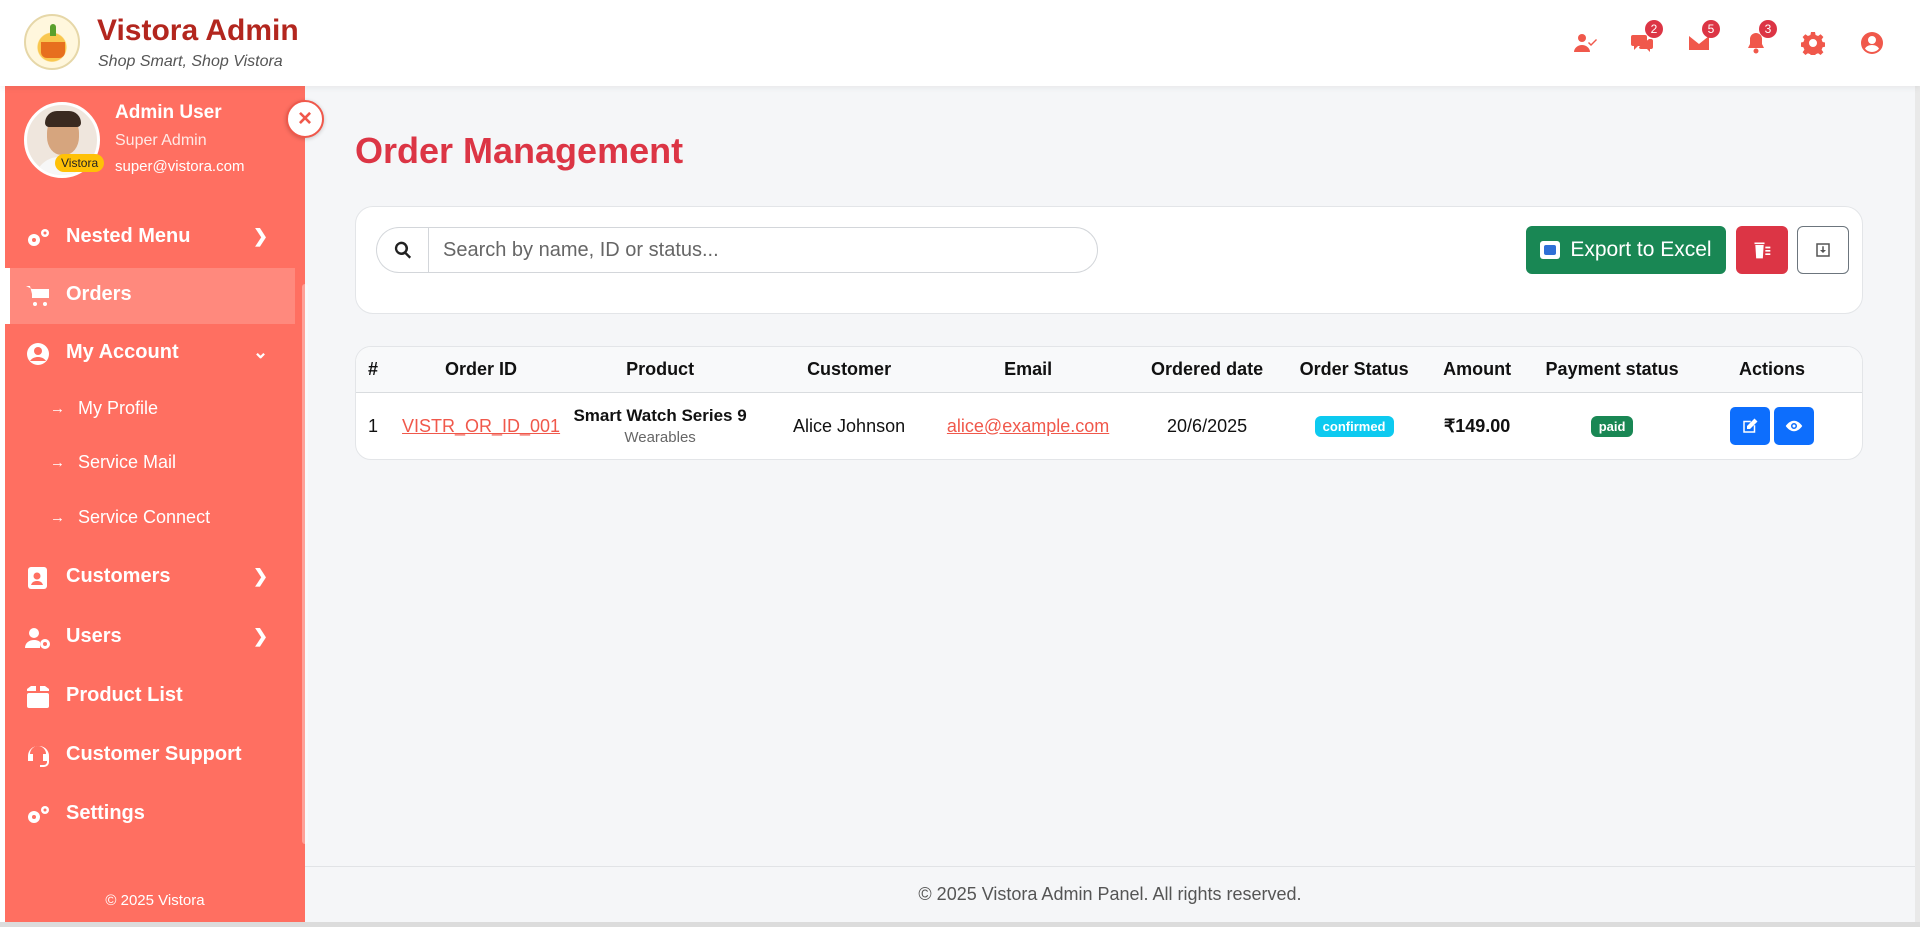 Image resolution: width=1920 pixels, height=927 pixels. I want to click on view-button, so click(1794, 426).